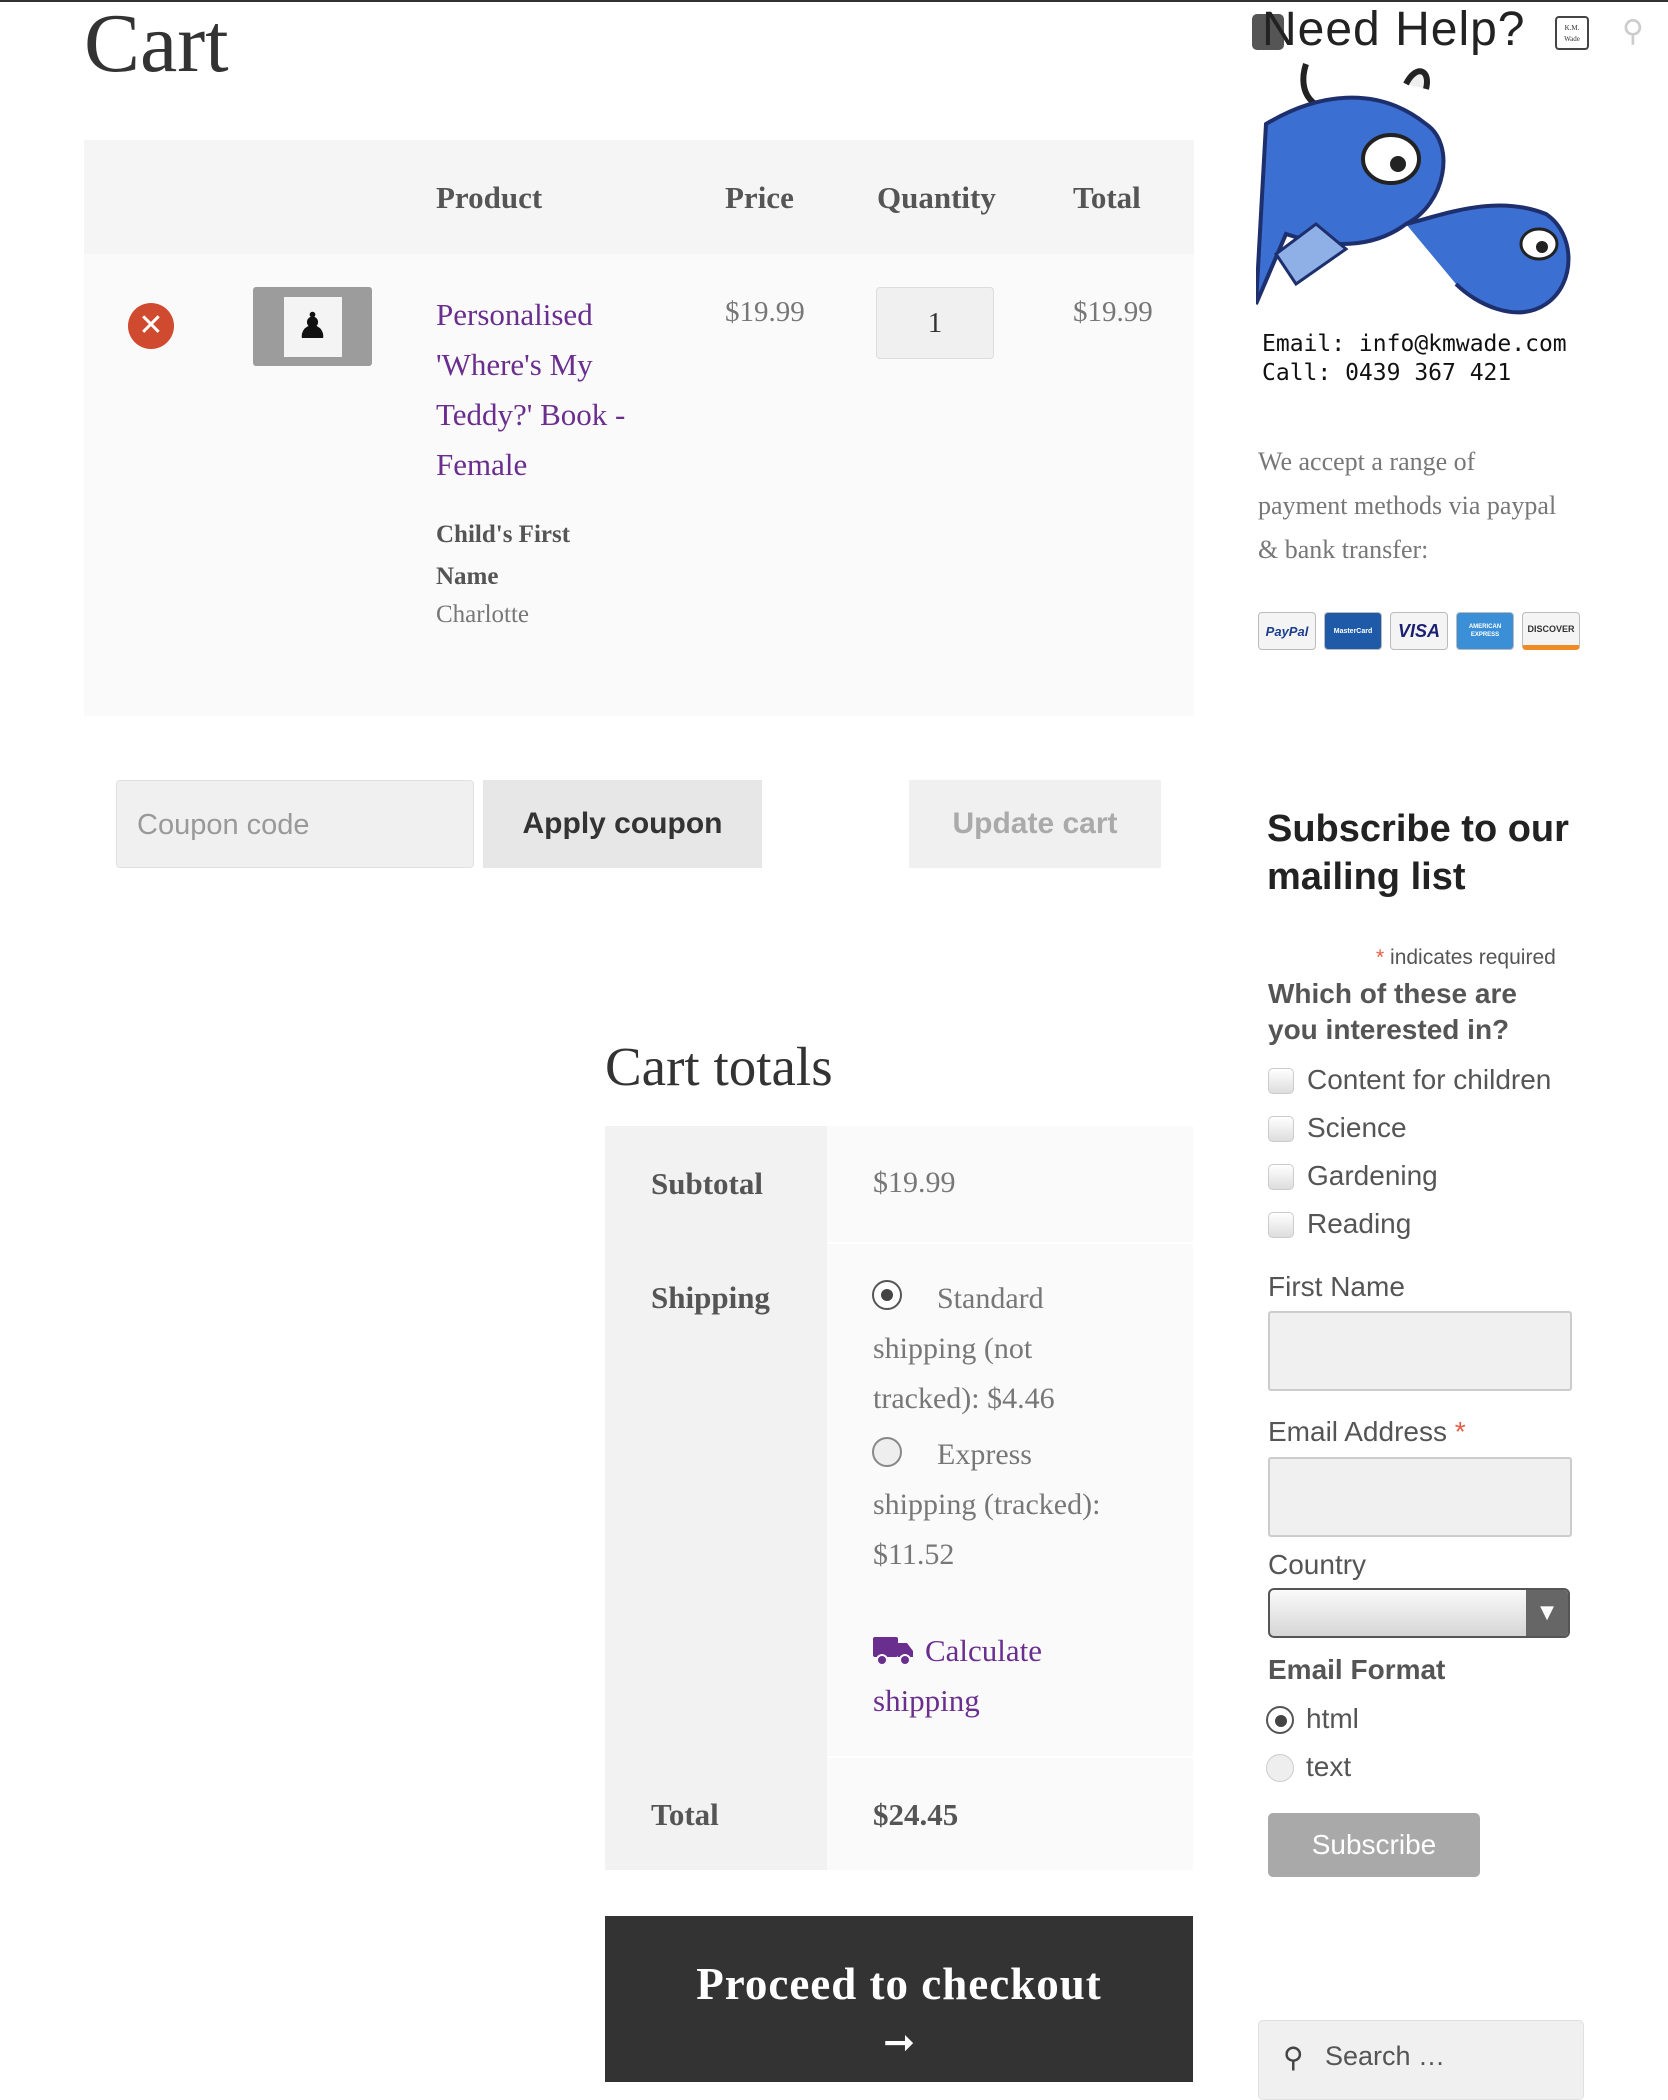  I want to click on dragon-mascot-image, so click(1413, 189).